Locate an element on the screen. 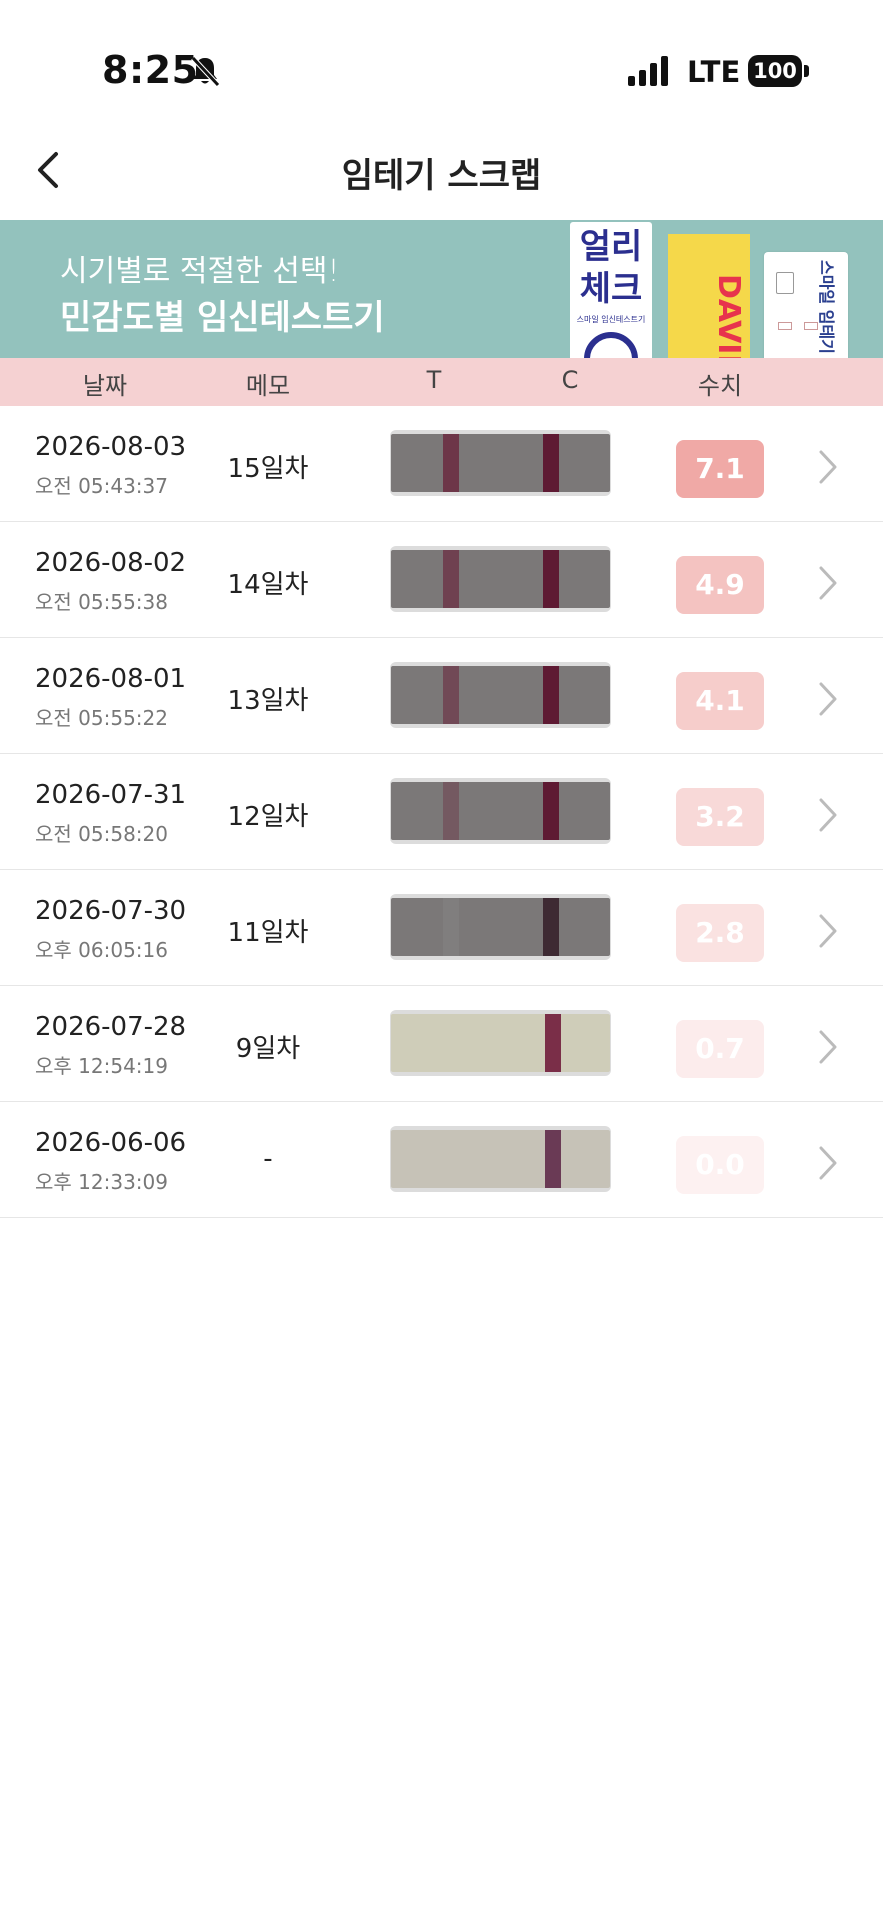 The width and height of the screenshot is (883, 1920). row-date: 2026-07-30 is located at coordinates (111, 911).